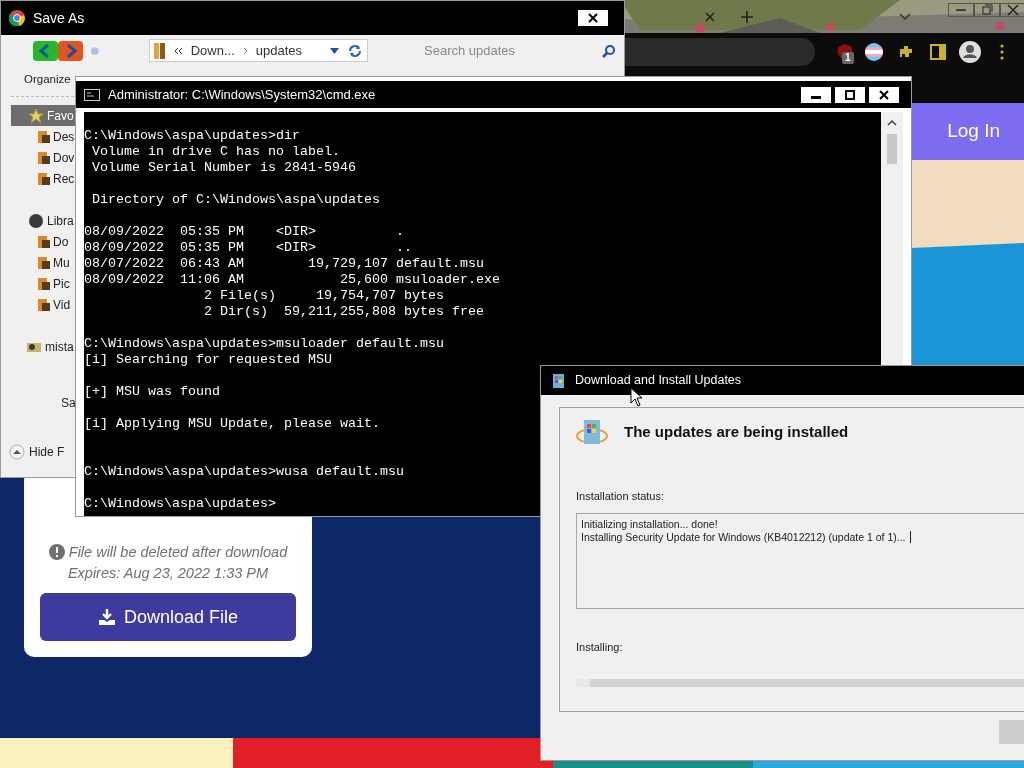 The image size is (1024, 768). I want to click on terminal-line: [i] Applying MSU Update, please wait., so click(232, 423).